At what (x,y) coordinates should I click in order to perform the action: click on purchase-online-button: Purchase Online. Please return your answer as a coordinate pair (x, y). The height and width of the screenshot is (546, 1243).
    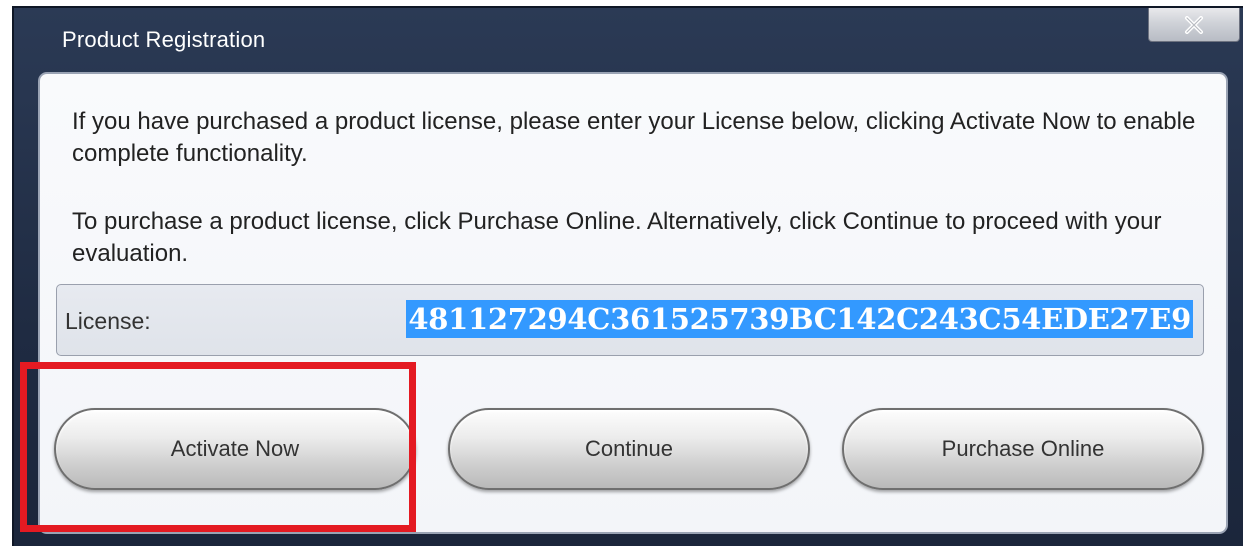
    Looking at the image, I should click on (1023, 449).